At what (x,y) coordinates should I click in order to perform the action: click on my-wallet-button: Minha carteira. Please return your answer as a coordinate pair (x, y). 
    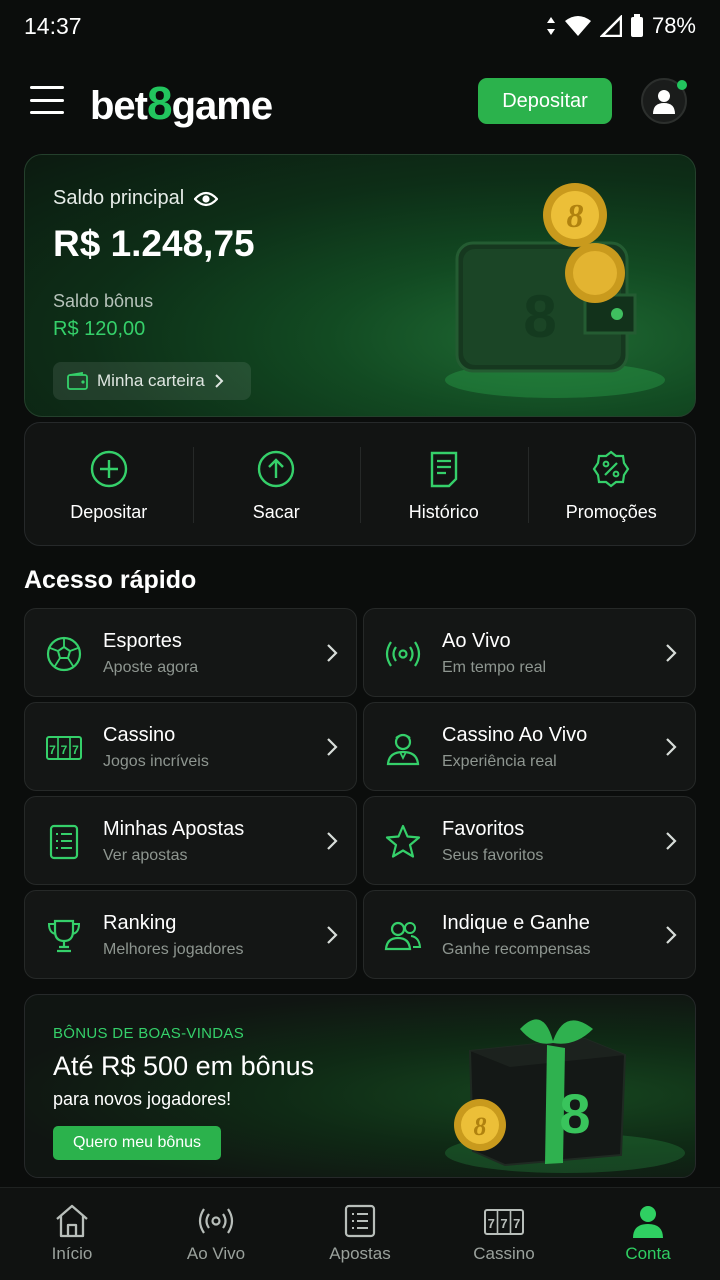
    Looking at the image, I should click on (152, 381).